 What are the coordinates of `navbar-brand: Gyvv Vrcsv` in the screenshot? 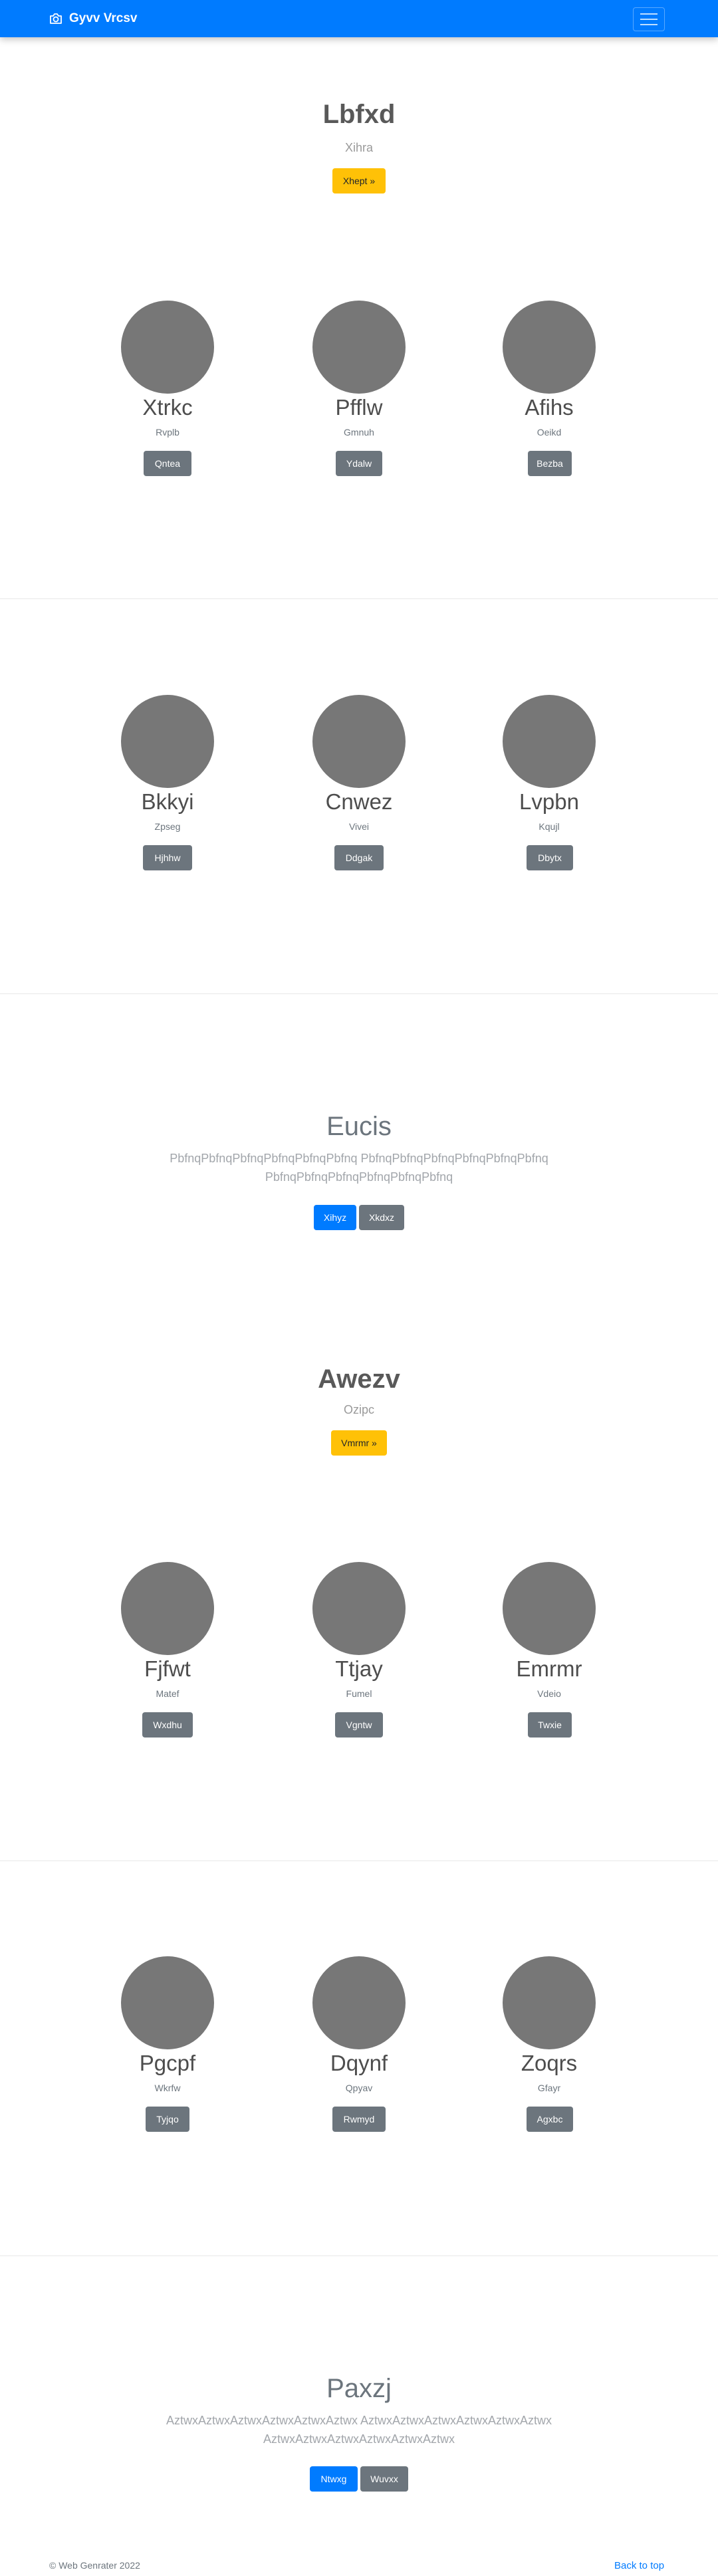 It's located at (93, 19).